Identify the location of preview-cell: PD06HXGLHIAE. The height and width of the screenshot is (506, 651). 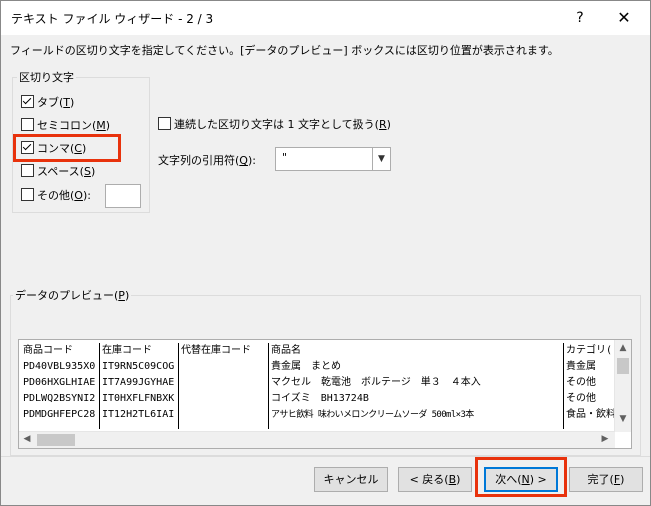
(59, 382).